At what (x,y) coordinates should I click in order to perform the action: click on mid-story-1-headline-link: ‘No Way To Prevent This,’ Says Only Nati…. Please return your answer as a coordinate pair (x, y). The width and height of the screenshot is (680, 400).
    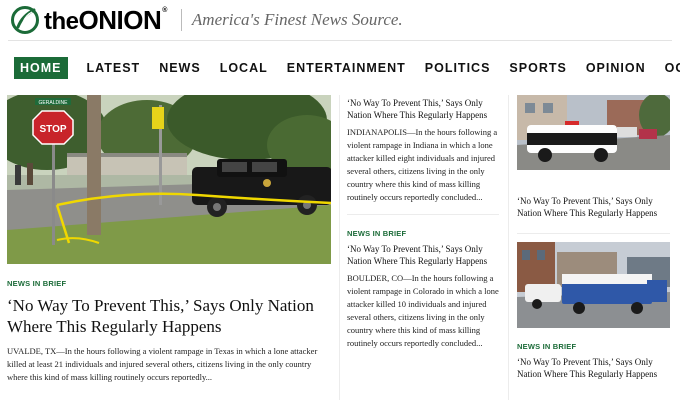
    Looking at the image, I should click on (423, 109).